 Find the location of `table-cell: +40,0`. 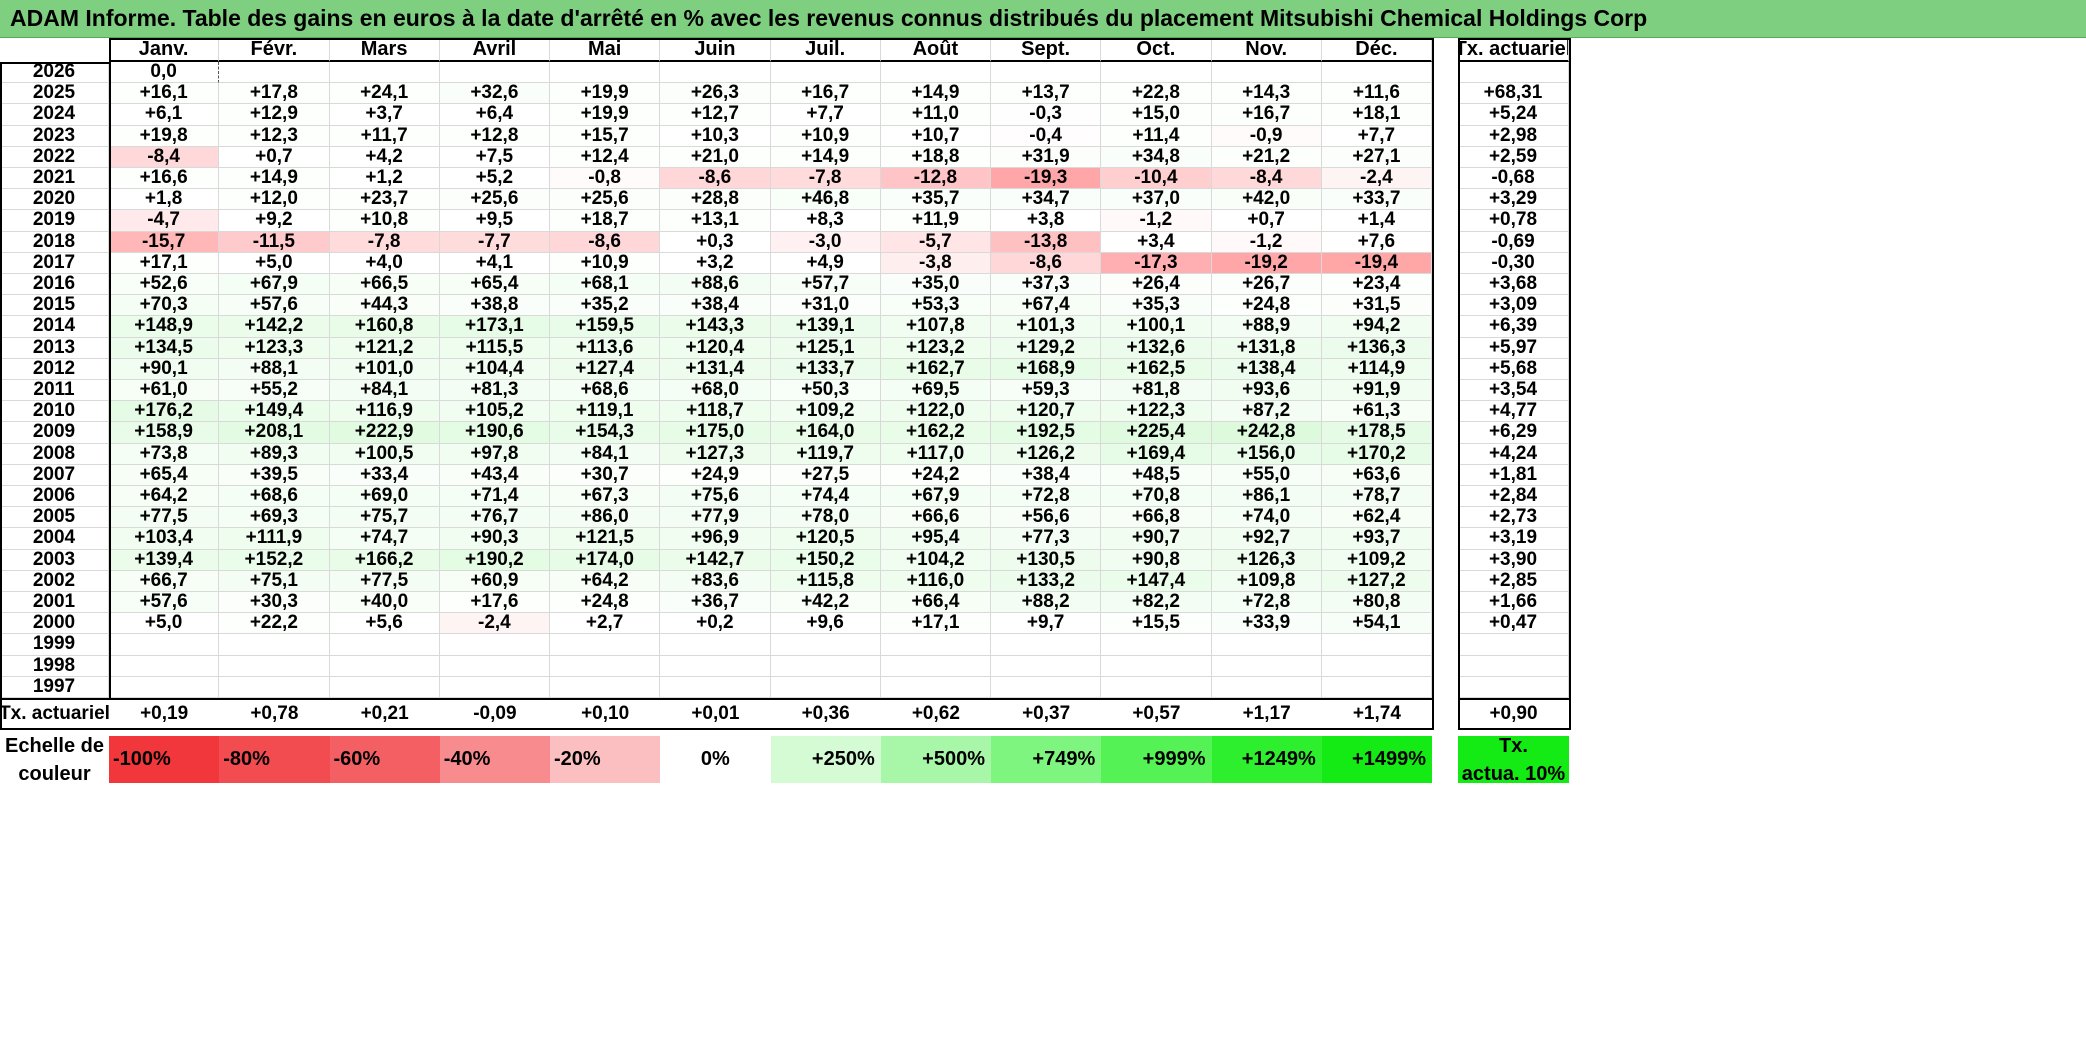

table-cell: +40,0 is located at coordinates (384, 603).